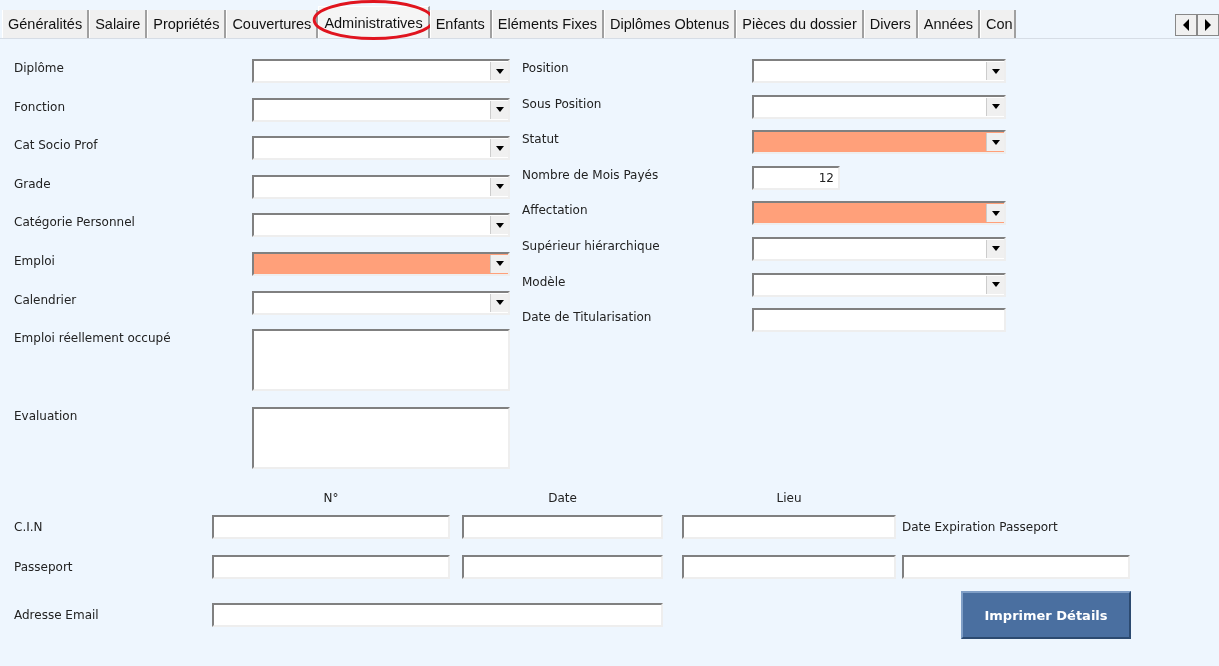  I want to click on tab: Divers, so click(890, 24).